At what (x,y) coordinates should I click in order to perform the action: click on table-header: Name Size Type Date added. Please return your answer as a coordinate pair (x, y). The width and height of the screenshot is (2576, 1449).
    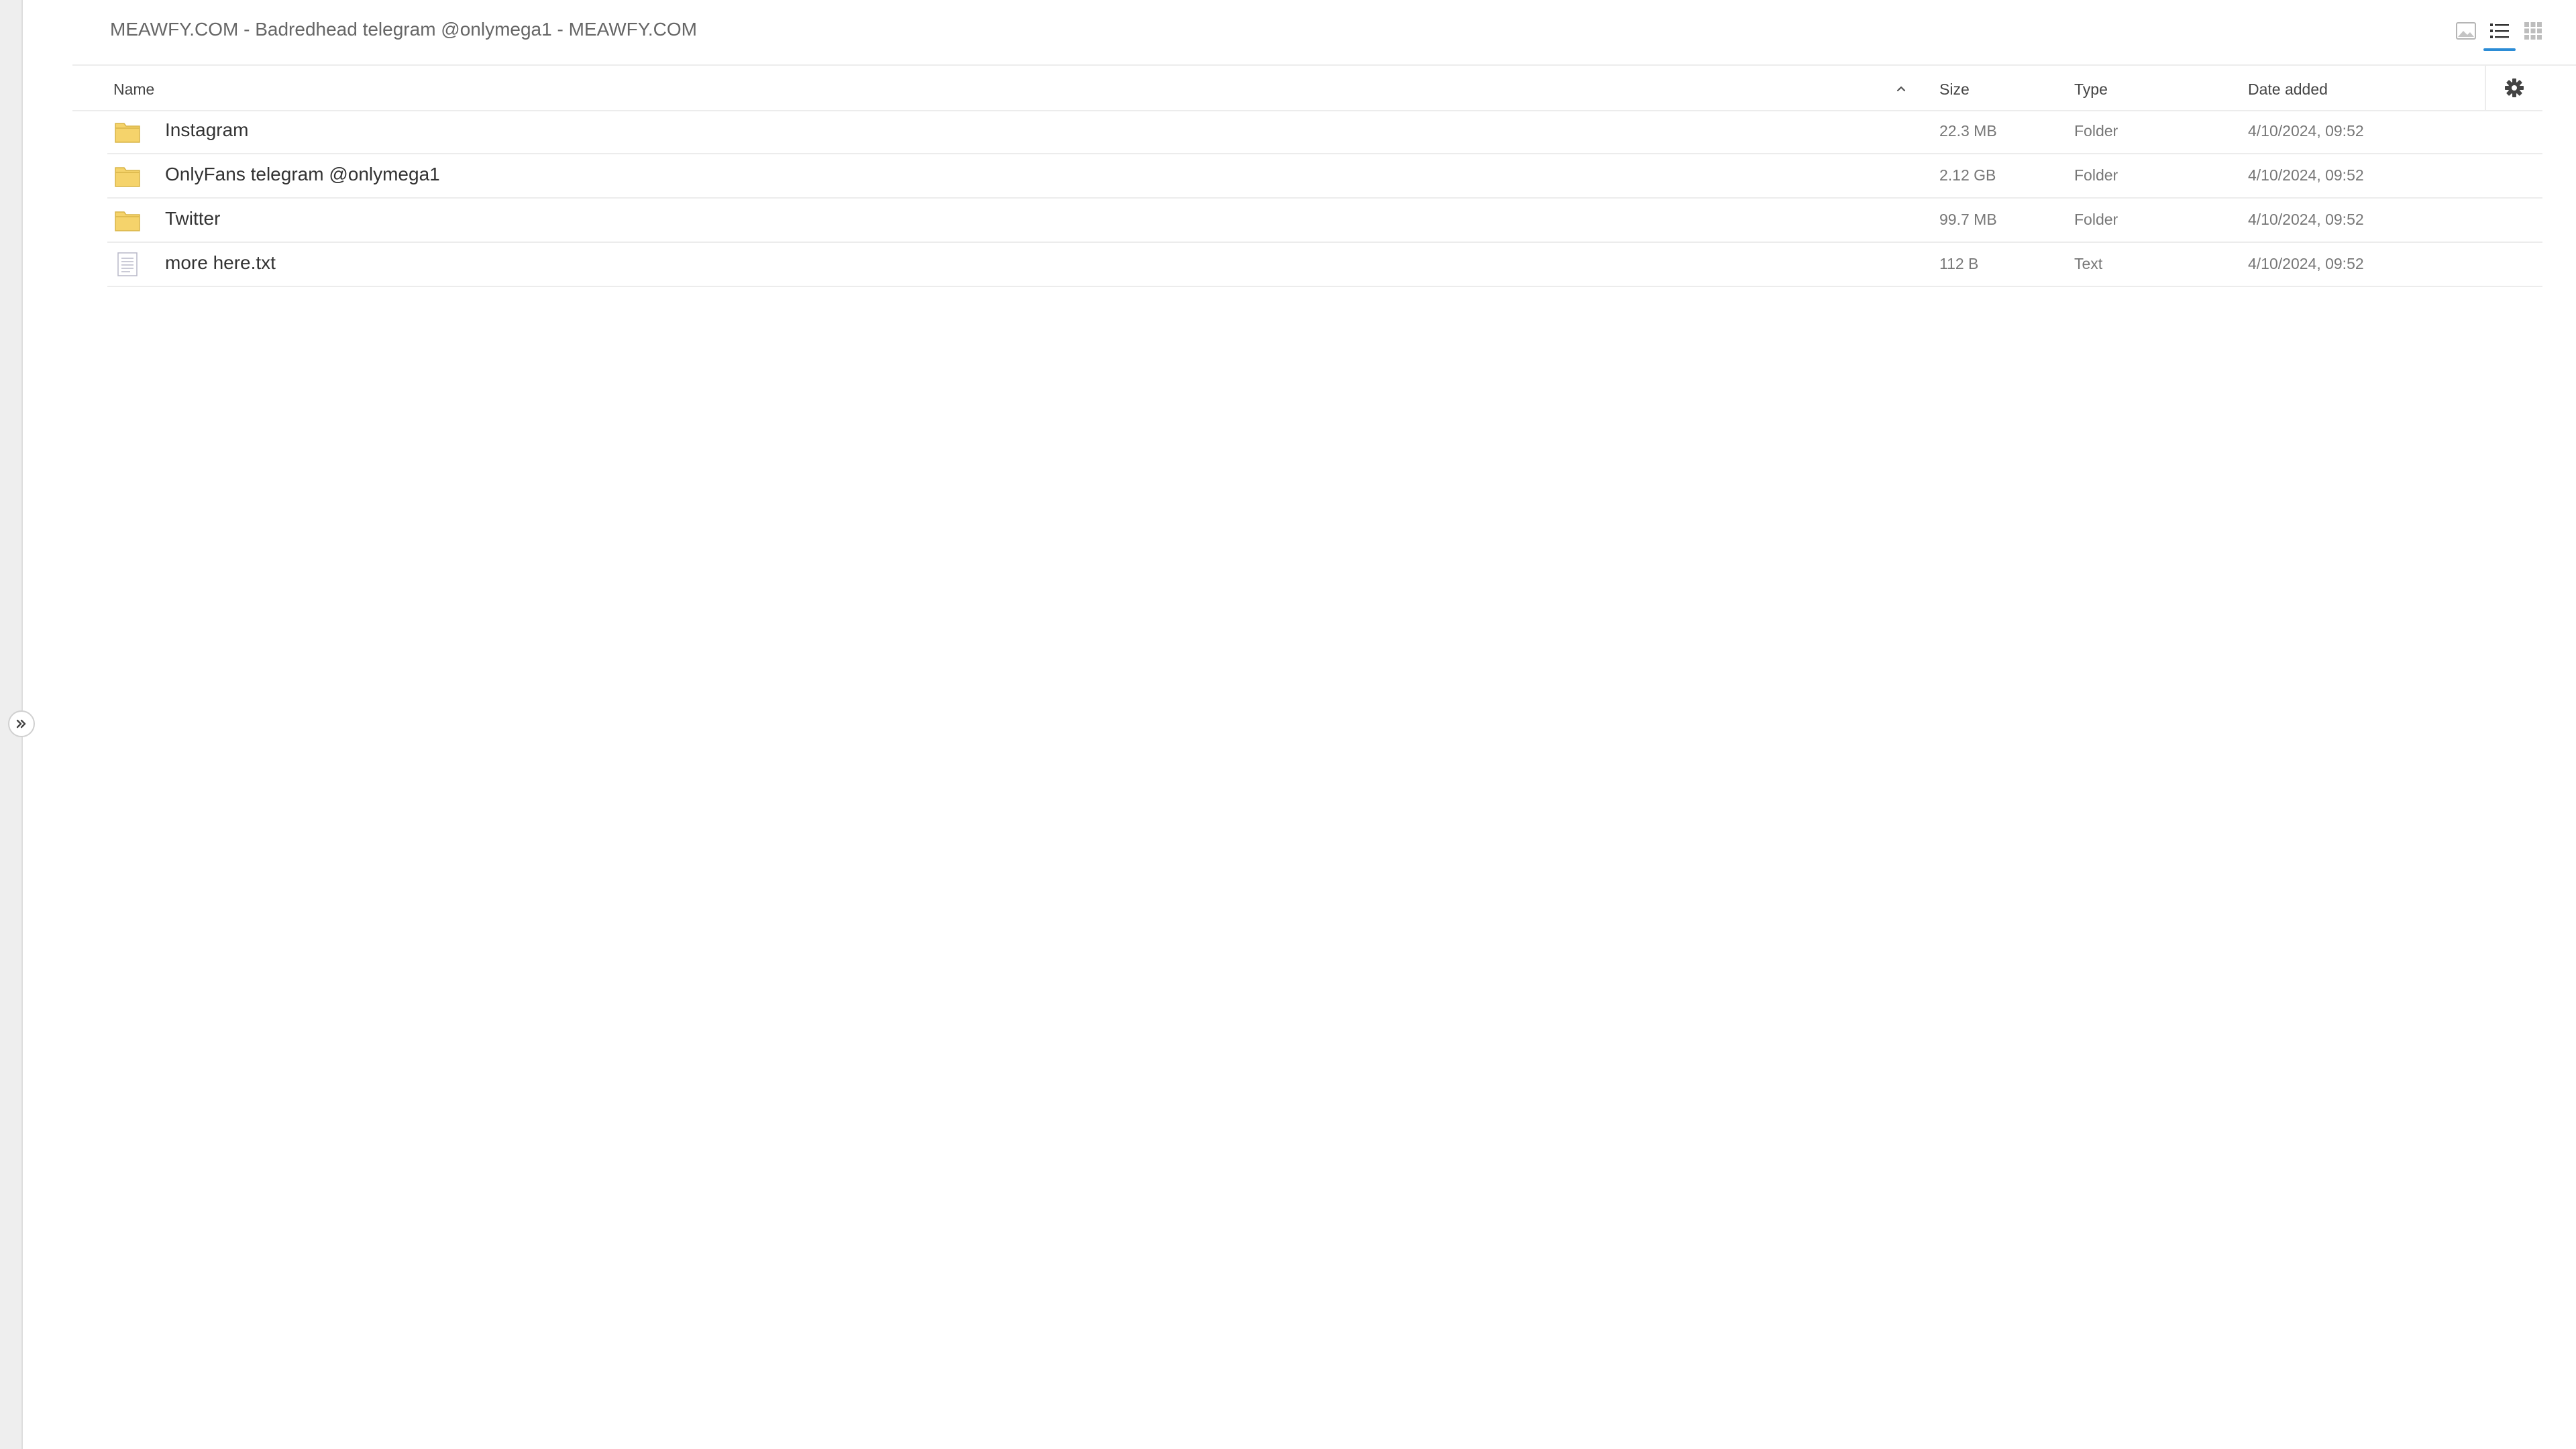
    Looking at the image, I should click on (1307, 88).